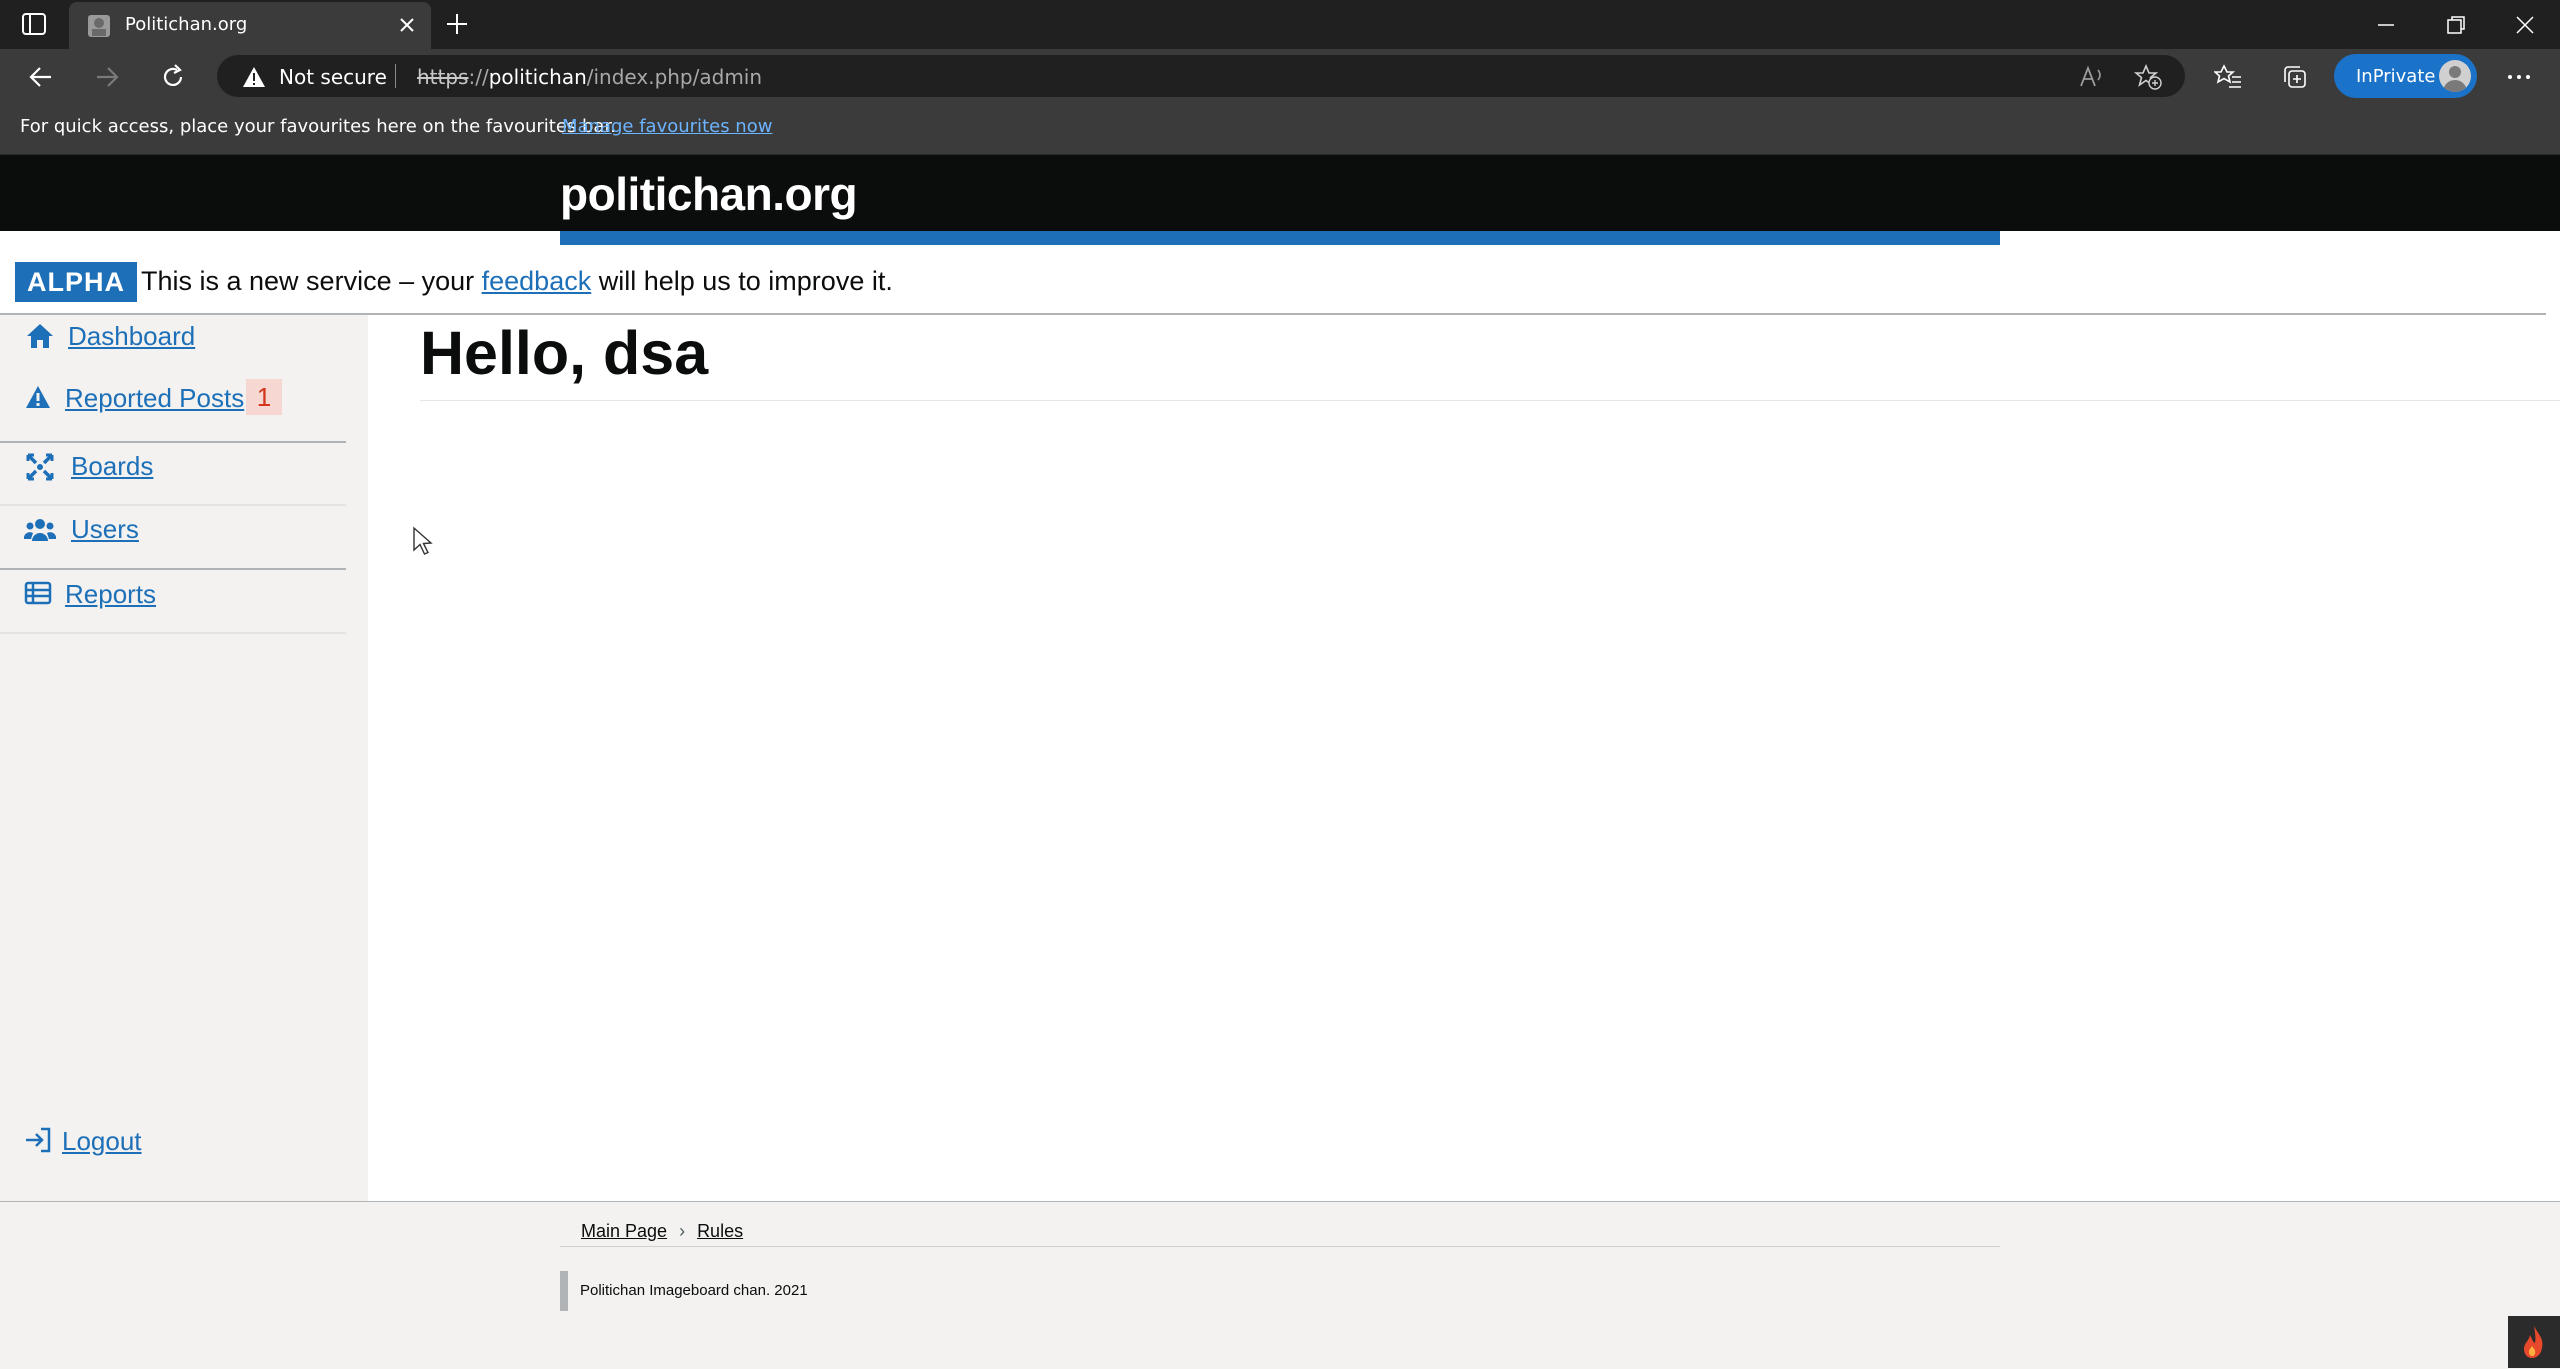 The image size is (2560, 1369). What do you see at coordinates (154, 398) in the screenshot?
I see `sidebar-item-label: Reported Posts` at bounding box center [154, 398].